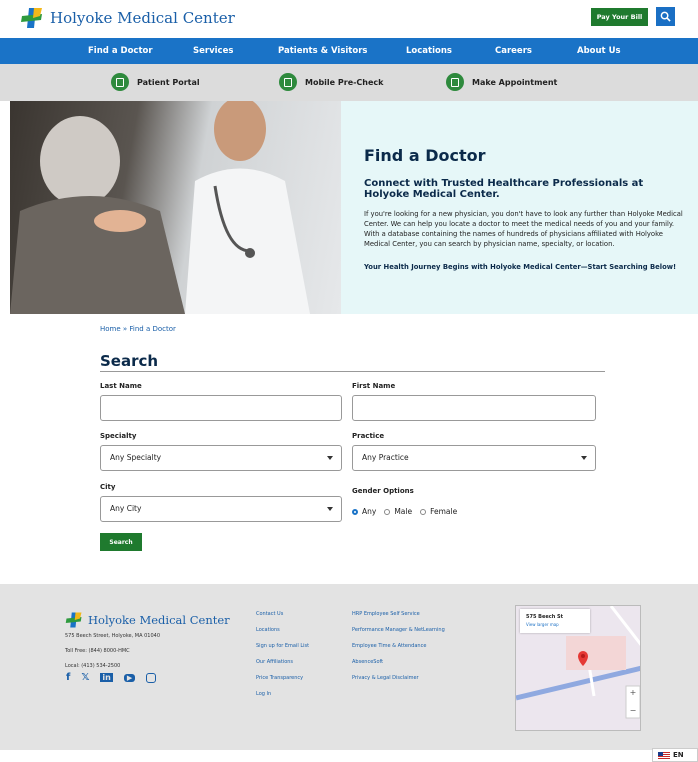 This screenshot has height=762, width=698. I want to click on footer-link-absencesoft: AbsenceSoft, so click(367, 662).